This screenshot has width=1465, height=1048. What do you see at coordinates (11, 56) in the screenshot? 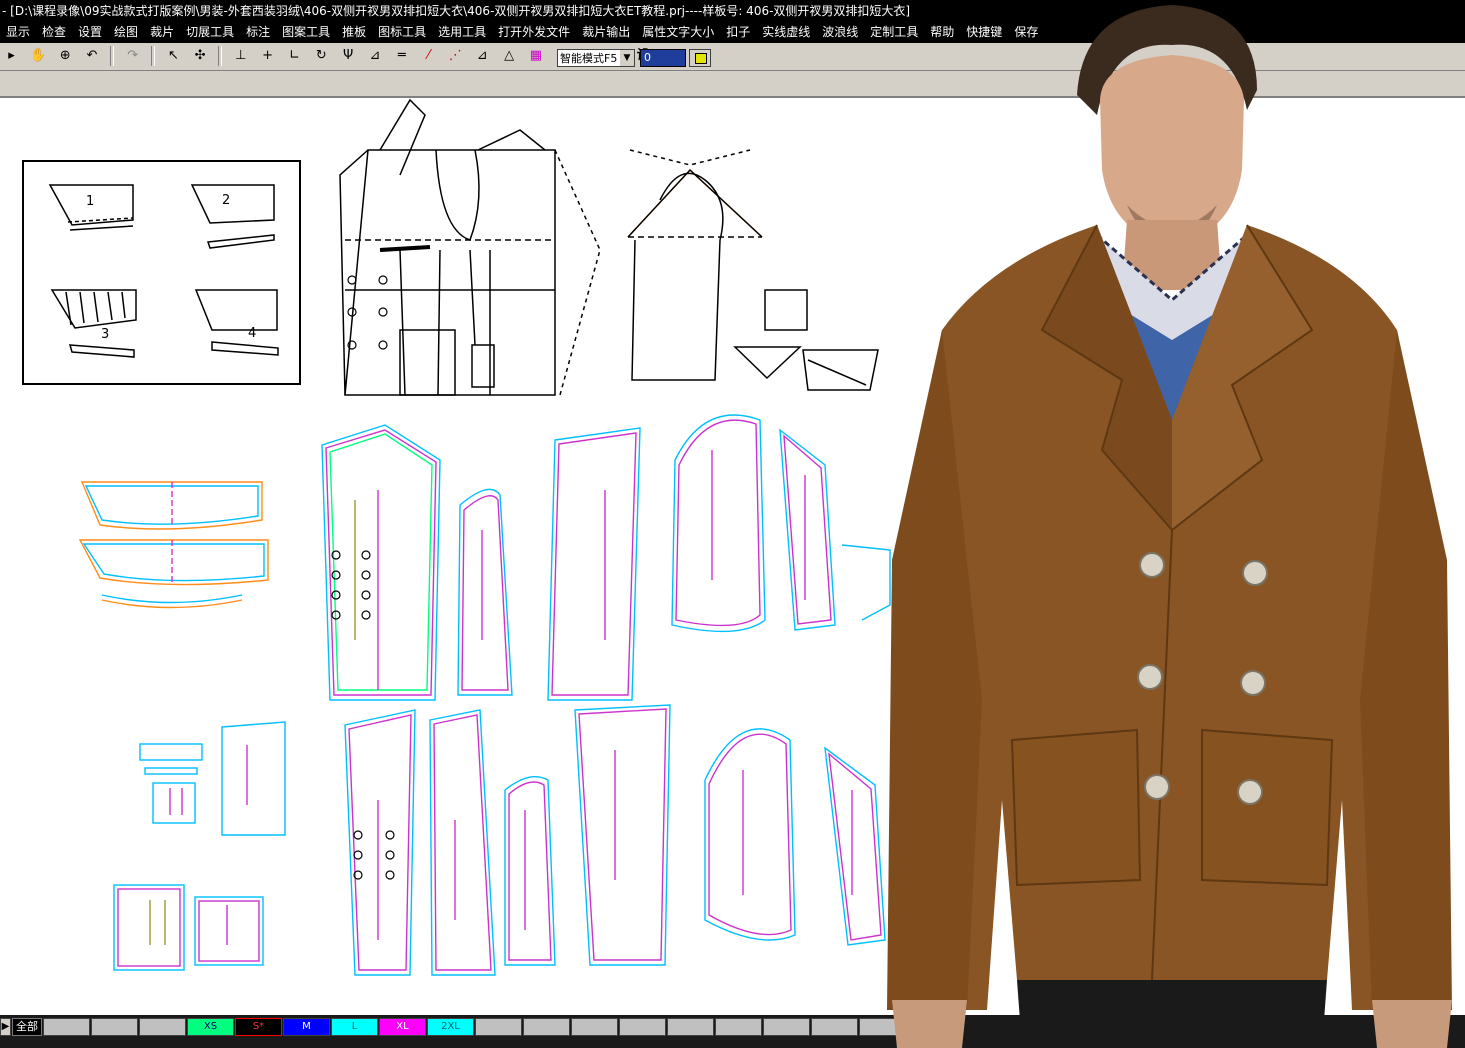
I see `arrow-icon: ▸` at bounding box center [11, 56].